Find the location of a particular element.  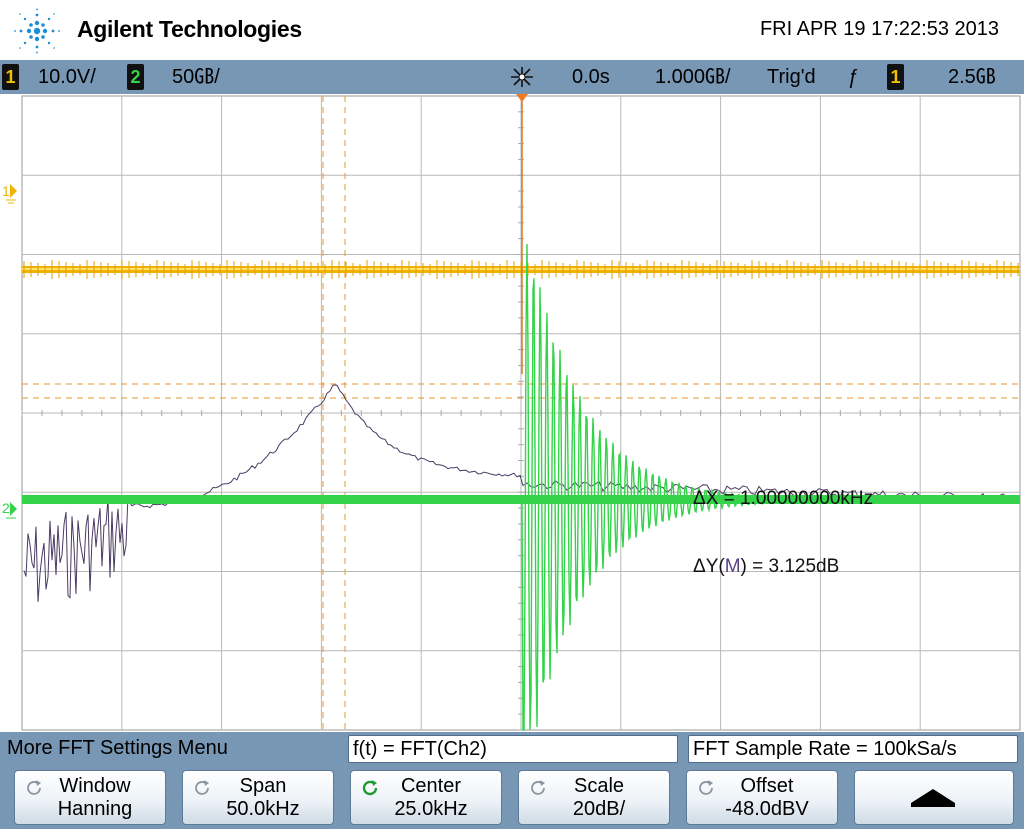

scale-value: 20dB/ is located at coordinates (599, 809).